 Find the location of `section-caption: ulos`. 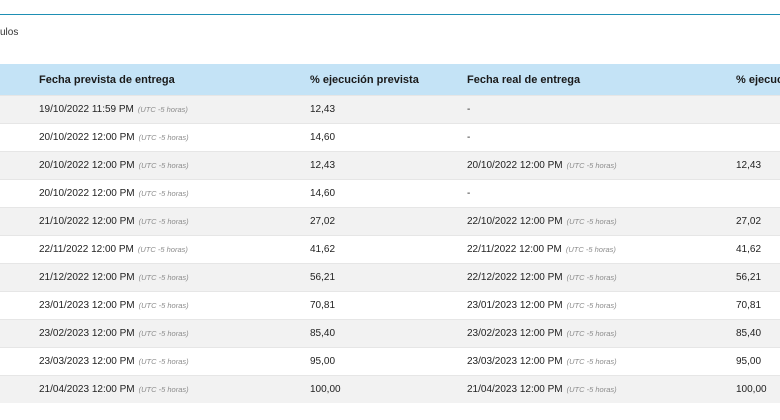

section-caption: ulos is located at coordinates (9, 32).